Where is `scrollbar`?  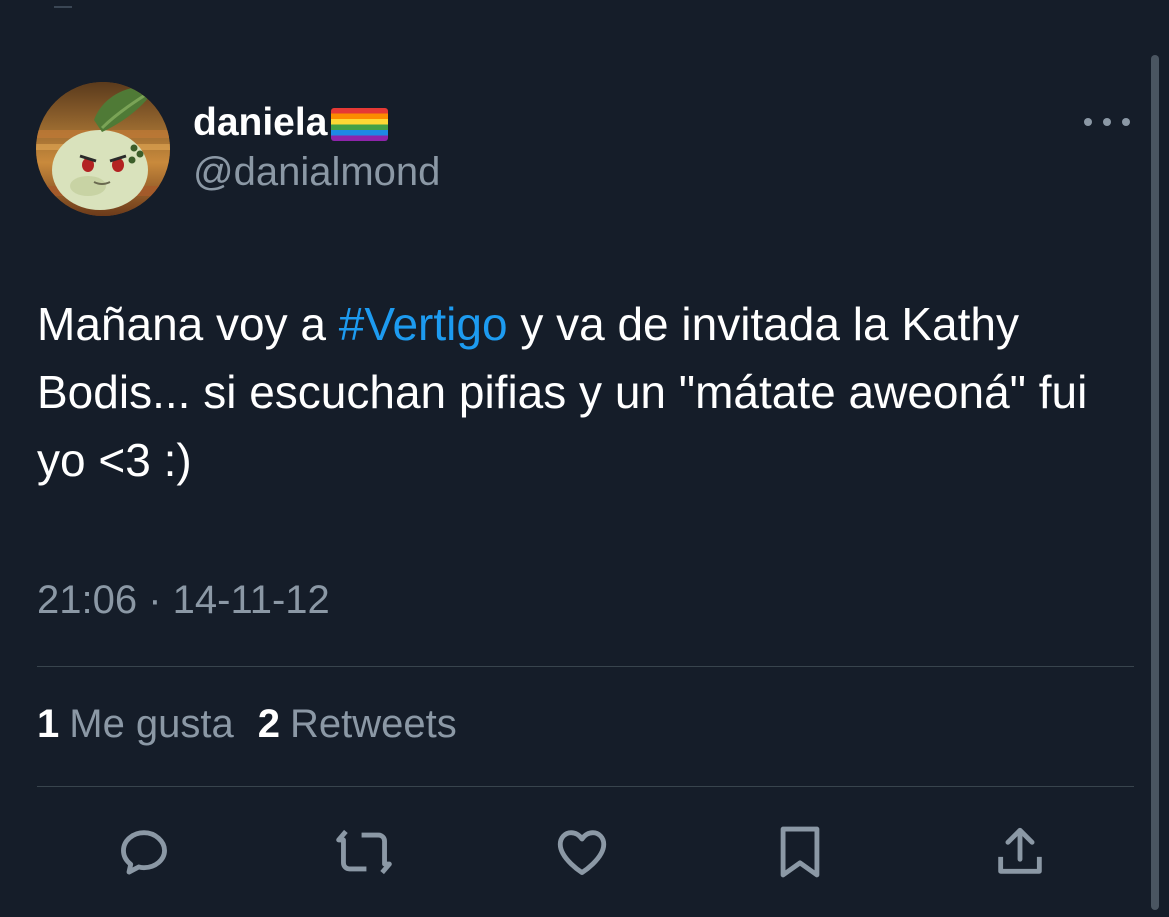 scrollbar is located at coordinates (1155, 482).